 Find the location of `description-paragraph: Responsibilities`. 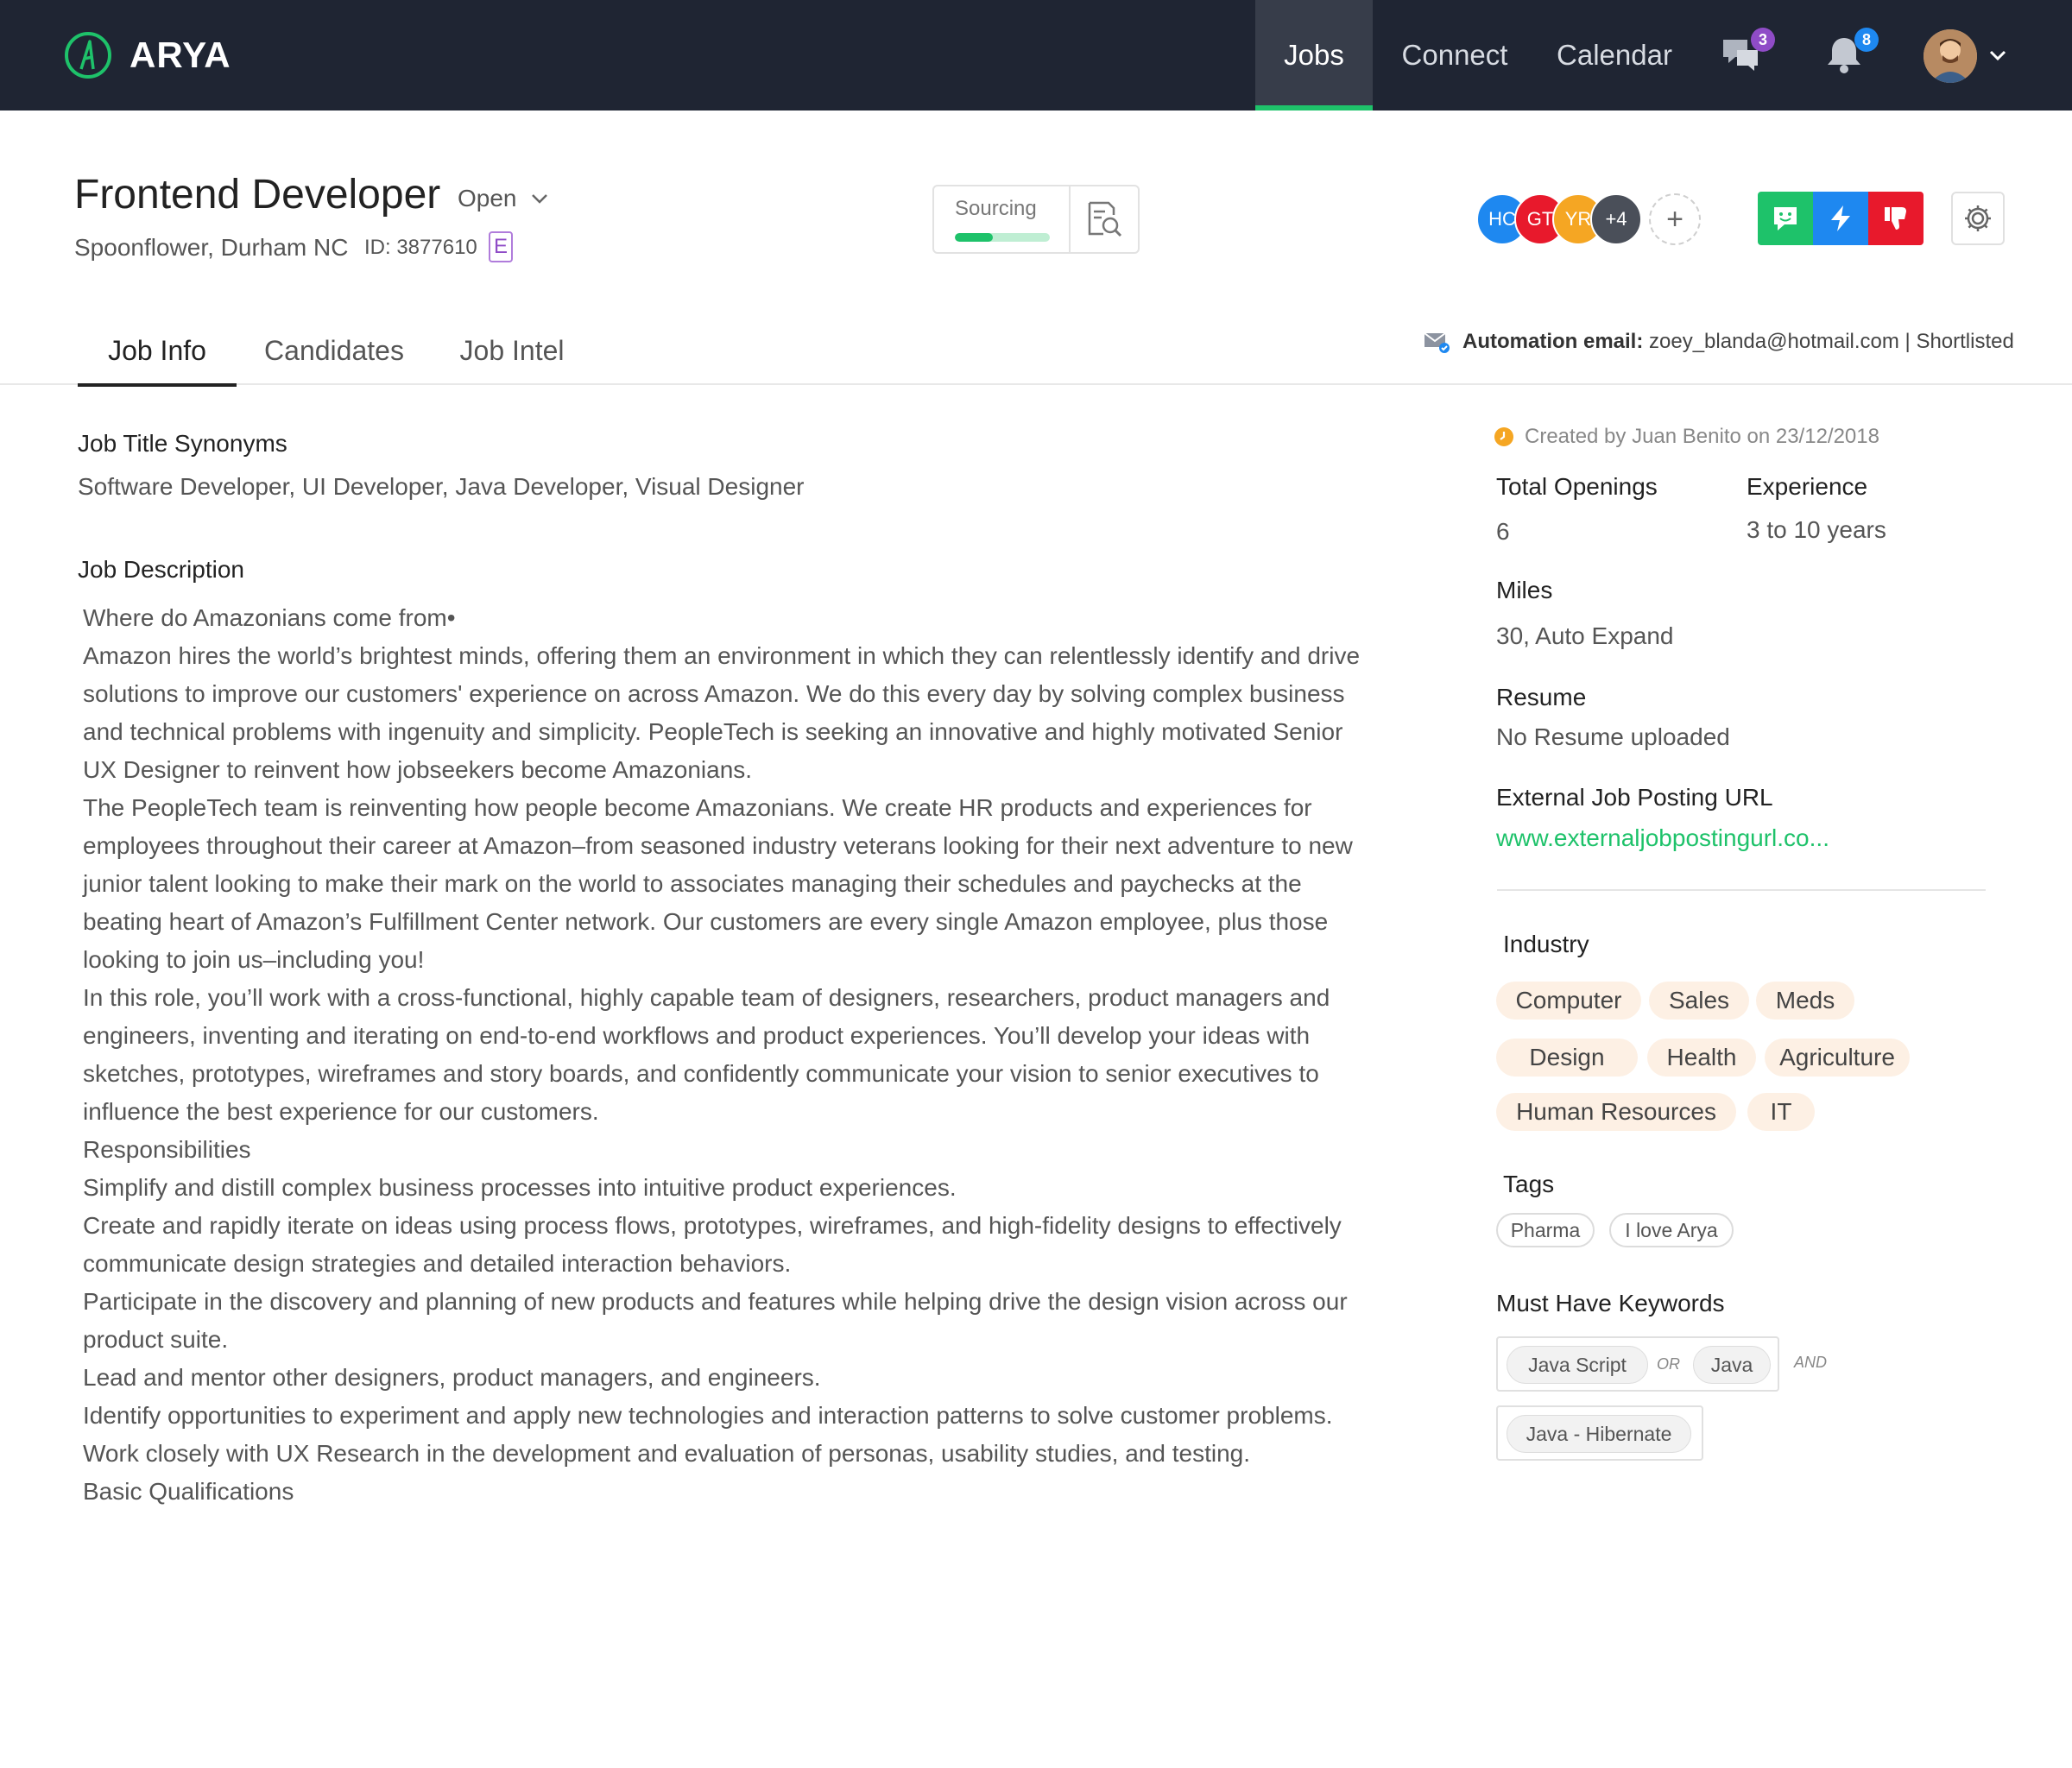

description-paragraph: Responsibilities is located at coordinates (167, 1149).